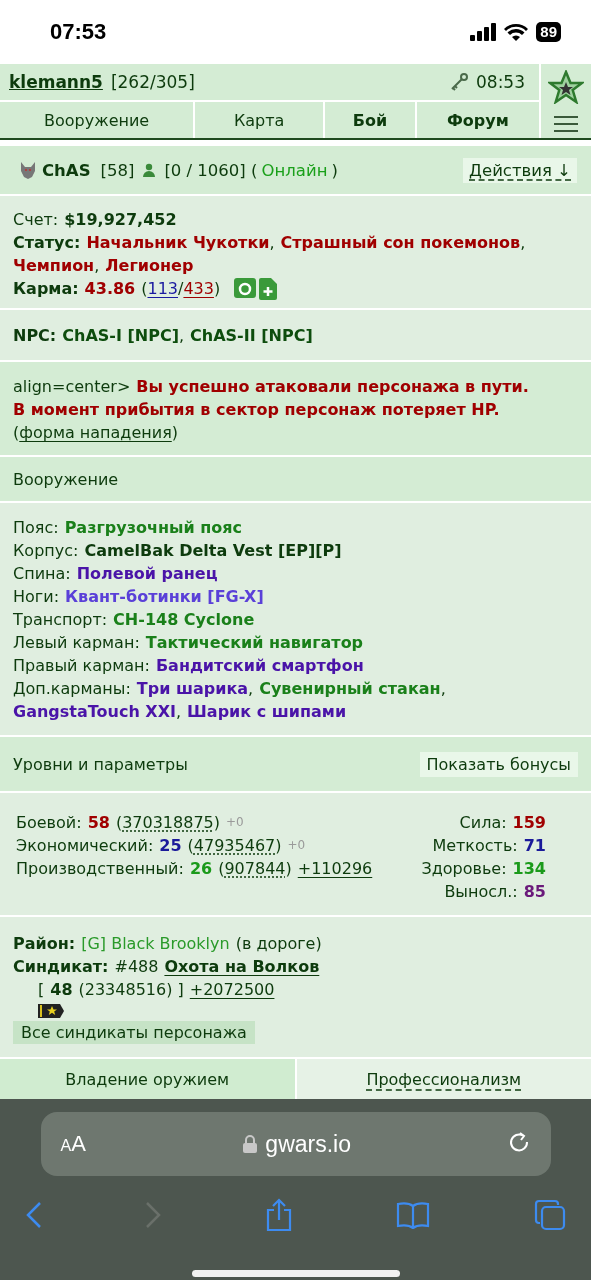  I want to click on nav-tab: Карта, so click(259, 120).